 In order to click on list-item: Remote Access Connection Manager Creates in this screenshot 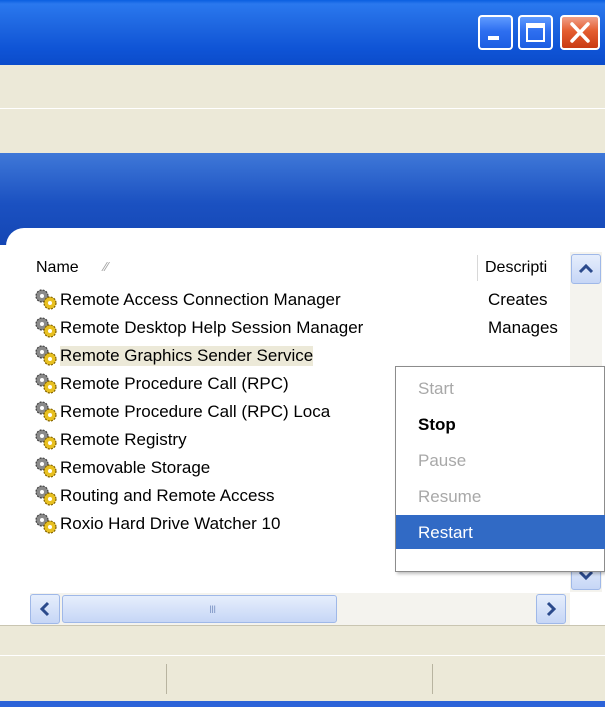, I will do `click(299, 300)`.